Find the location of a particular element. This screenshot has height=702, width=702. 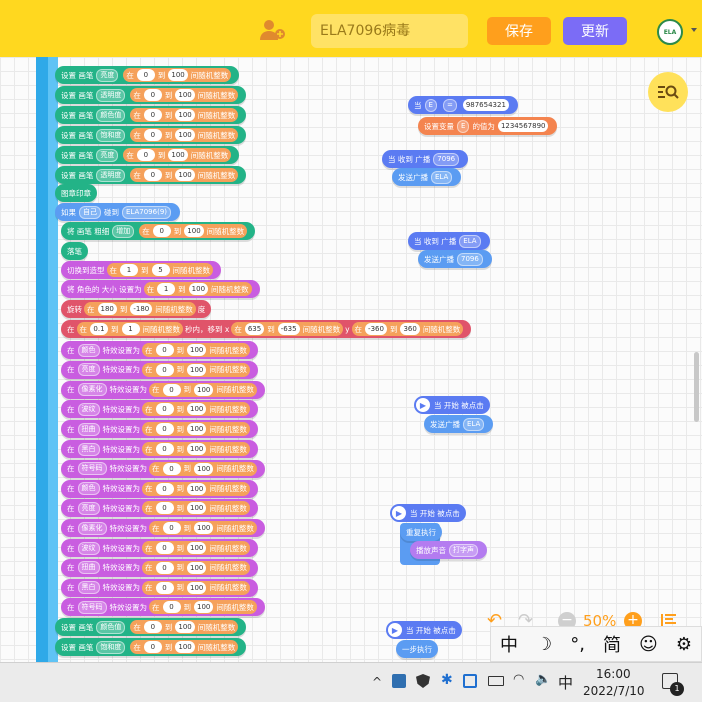

emoji-icon: ☺ is located at coordinates (648, 644).